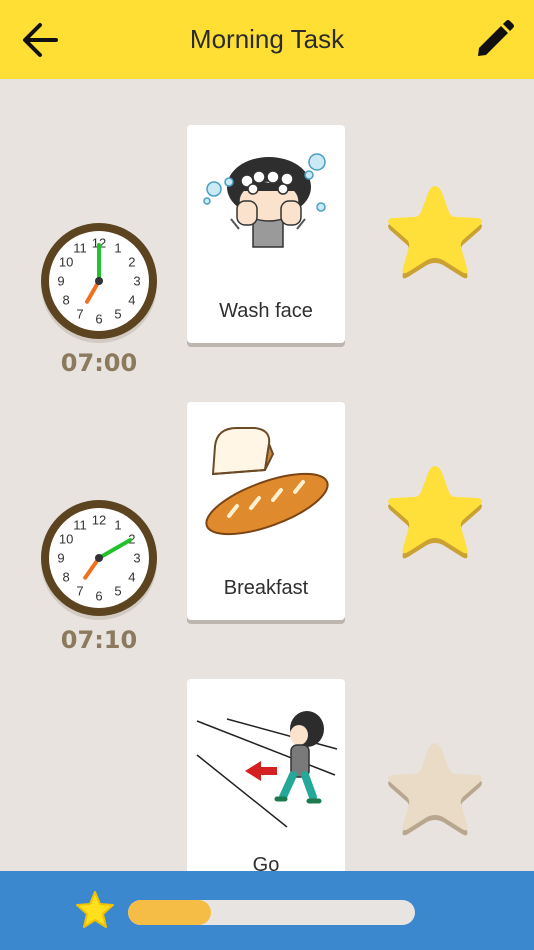 The height and width of the screenshot is (950, 534). I want to click on task-card-go: Go, so click(266, 775).